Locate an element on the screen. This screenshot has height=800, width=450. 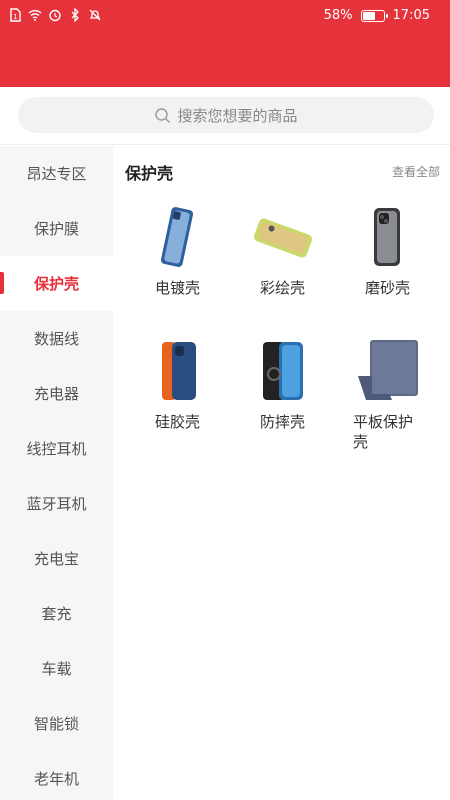
sidebar-item-data-cable: 数据线 is located at coordinates (56, 338).